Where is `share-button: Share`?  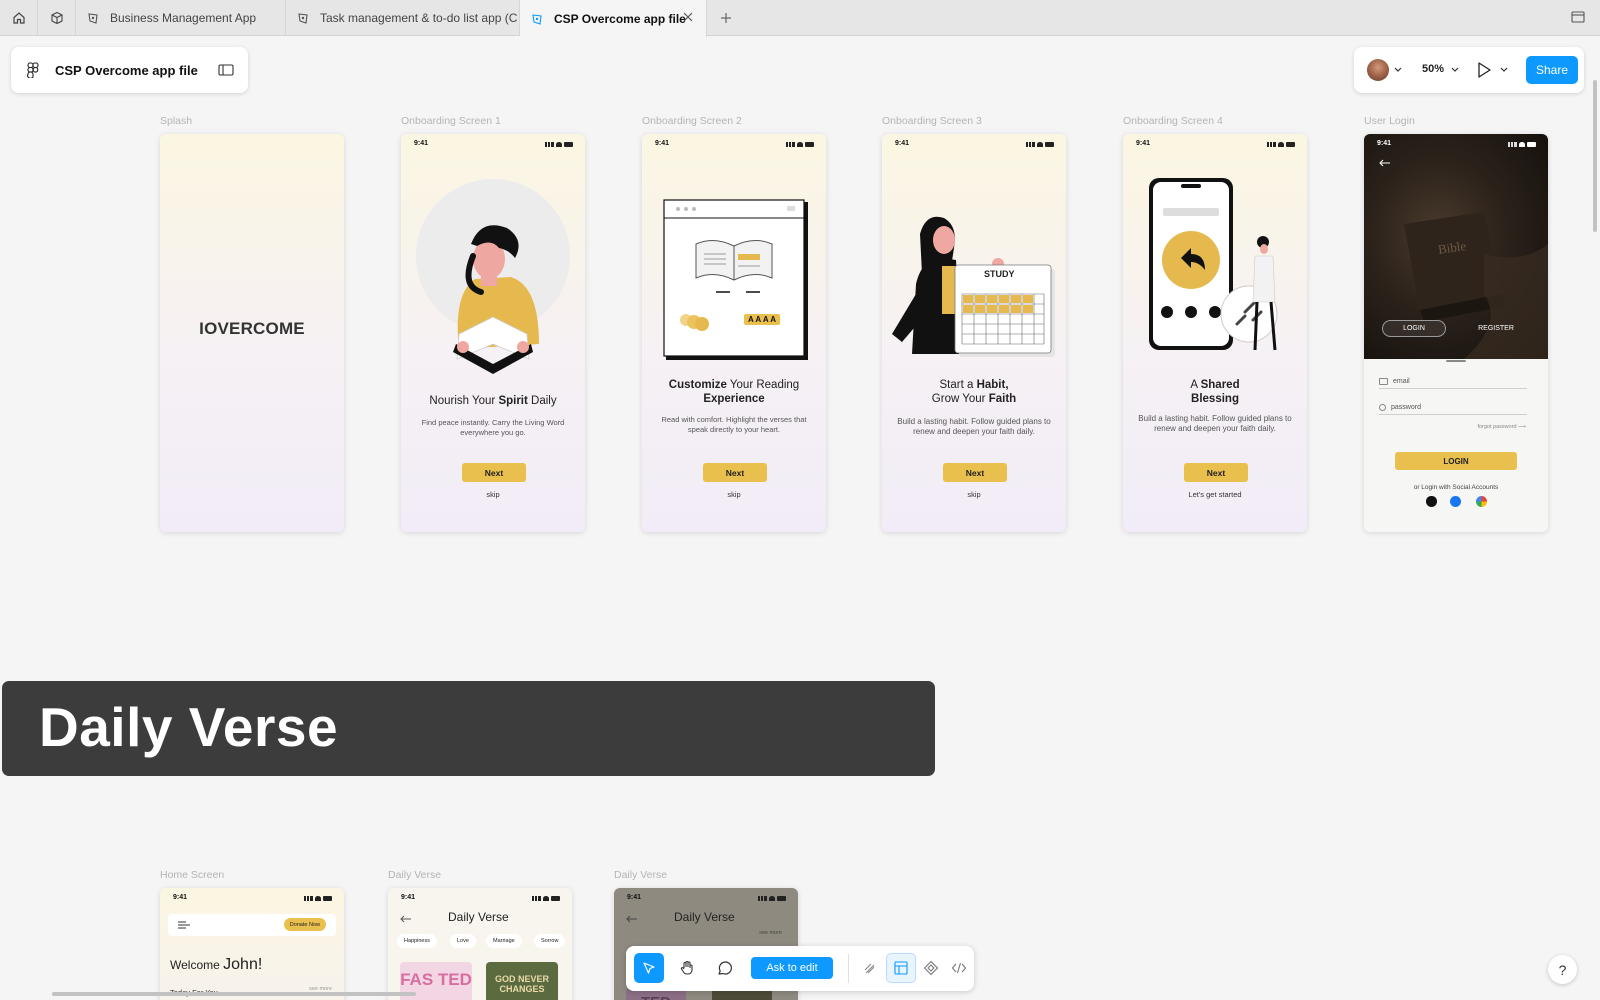
share-button: Share is located at coordinates (1552, 70).